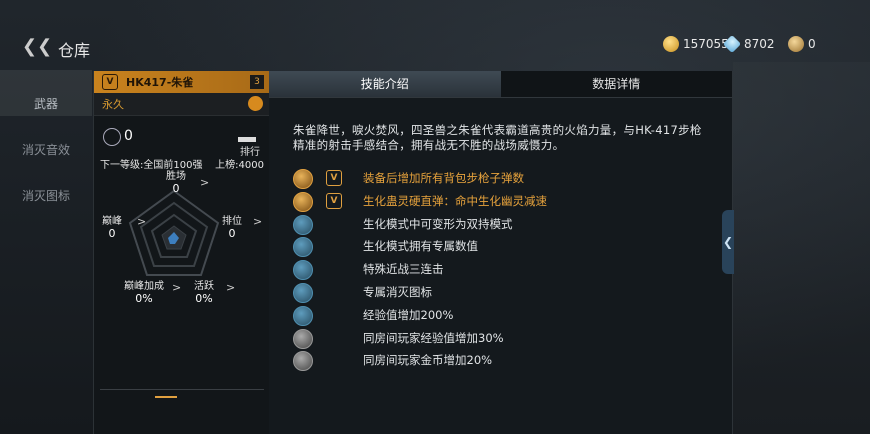 The height and width of the screenshot is (434, 870). What do you see at coordinates (801, 248) in the screenshot?
I see `background-scene` at bounding box center [801, 248].